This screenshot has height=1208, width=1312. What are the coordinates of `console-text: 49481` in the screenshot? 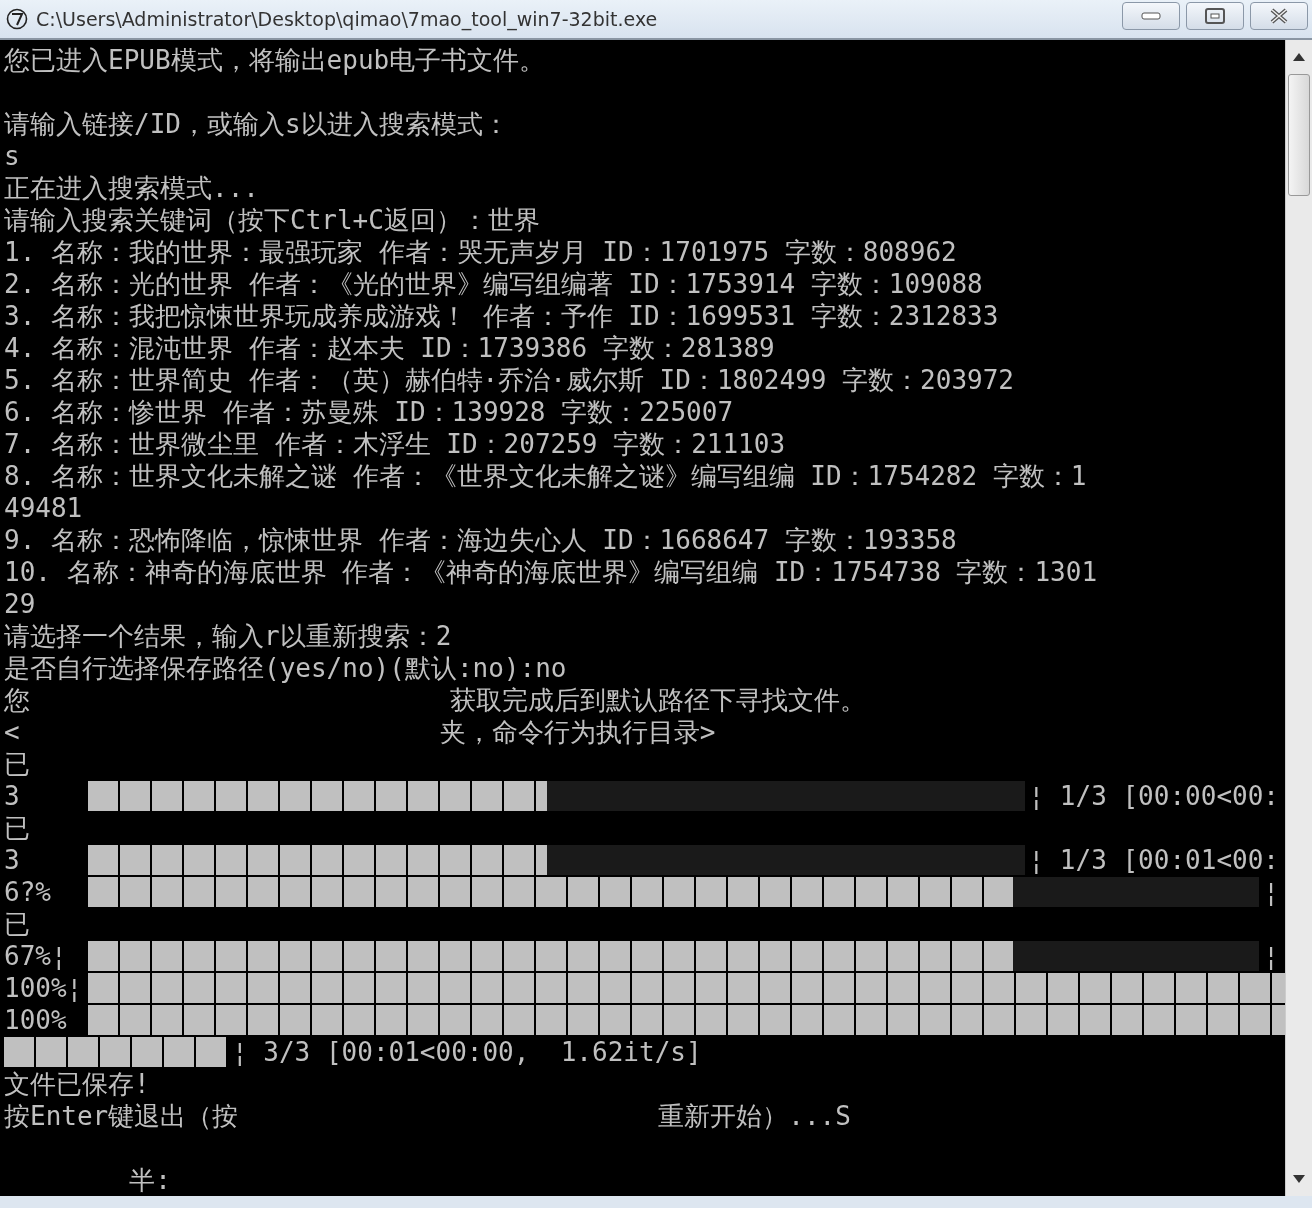 It's located at (43, 508).